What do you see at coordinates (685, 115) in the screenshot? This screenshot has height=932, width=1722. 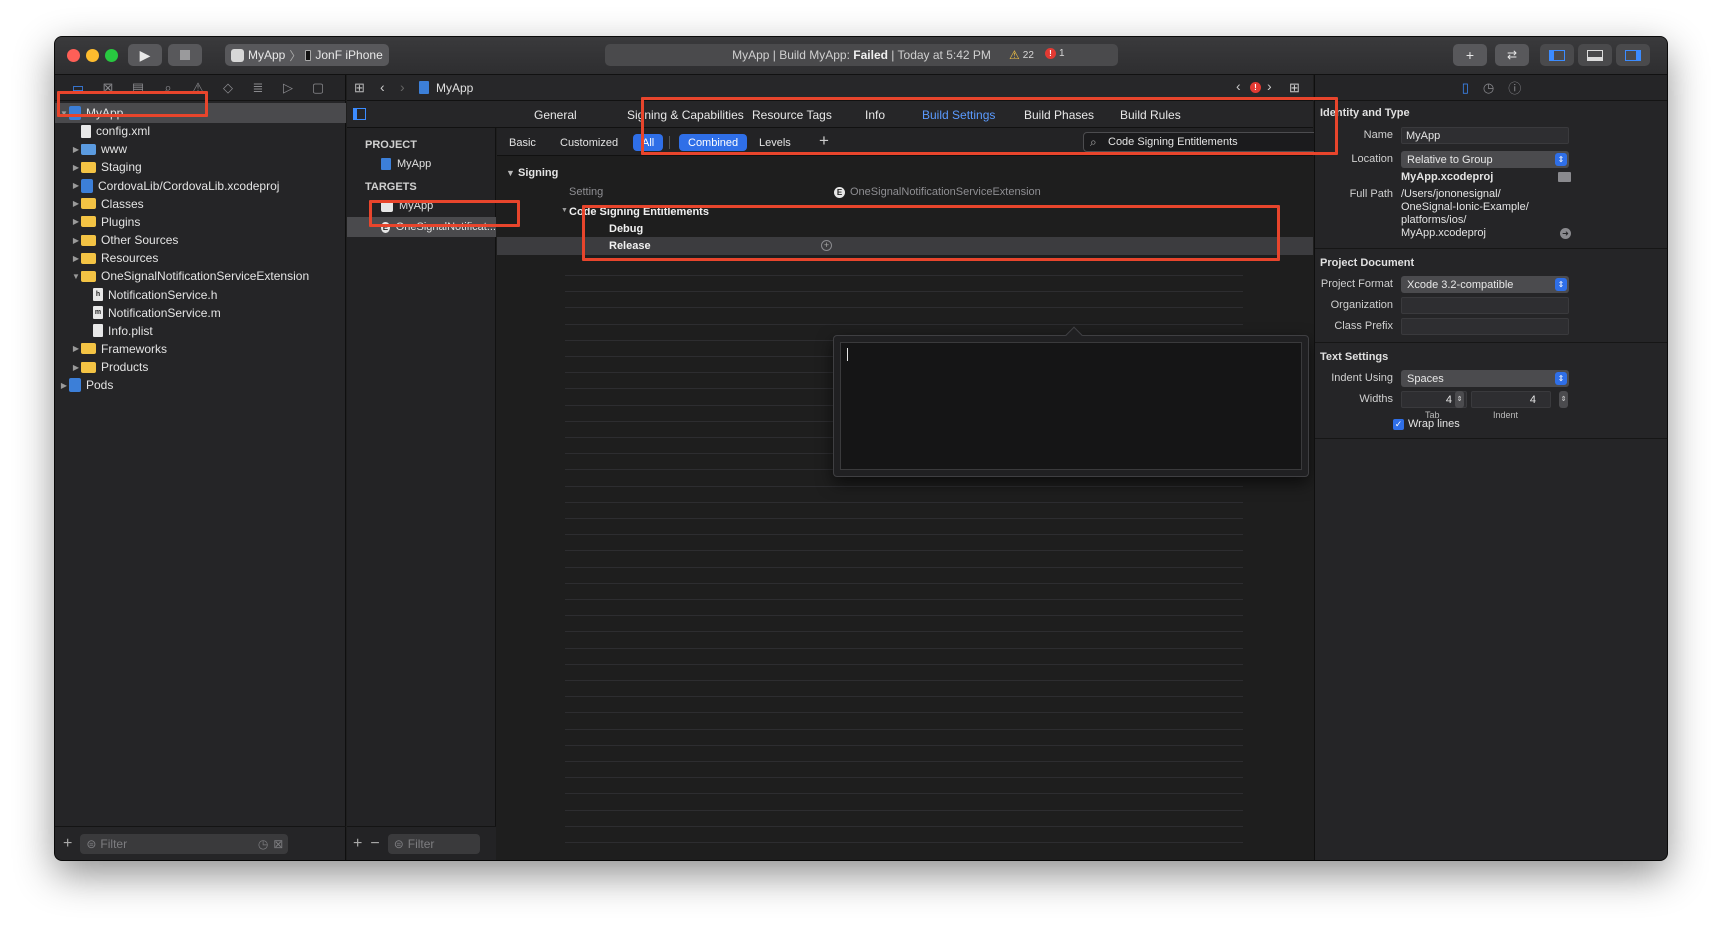 I see `tab-signing-capabilities: Signing & Capabilities` at bounding box center [685, 115].